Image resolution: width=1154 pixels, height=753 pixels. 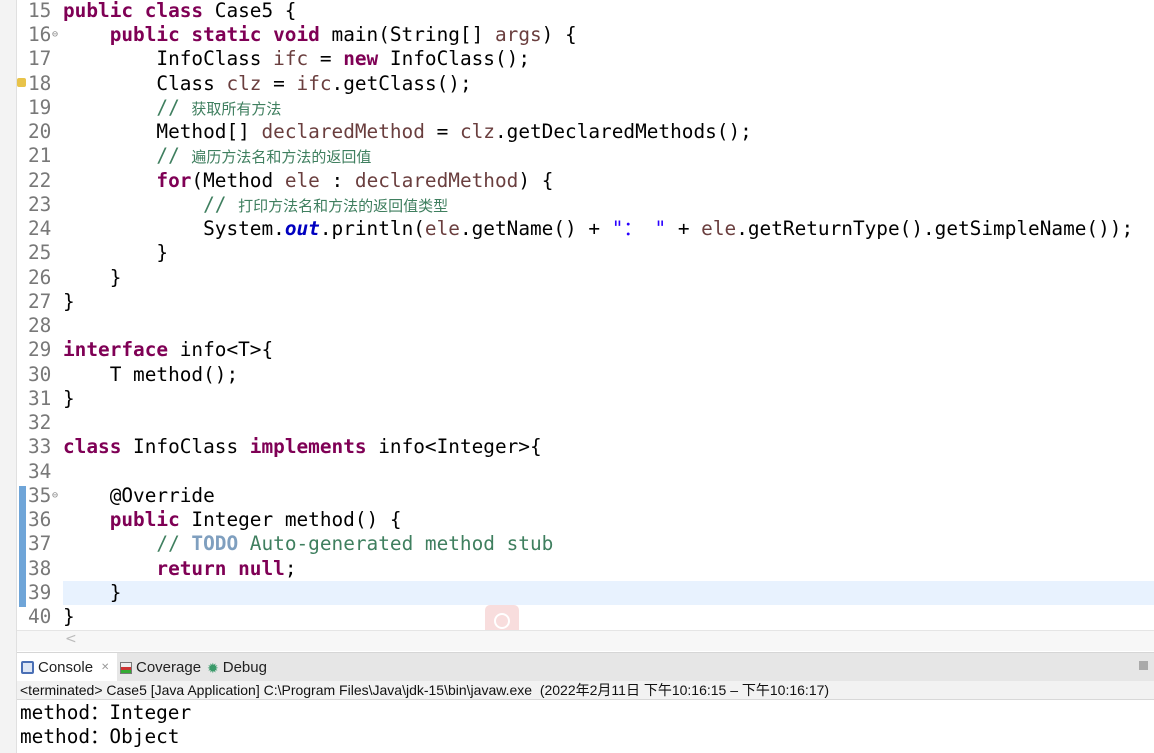 What do you see at coordinates (40, 204) in the screenshot?
I see `line-number: 23` at bounding box center [40, 204].